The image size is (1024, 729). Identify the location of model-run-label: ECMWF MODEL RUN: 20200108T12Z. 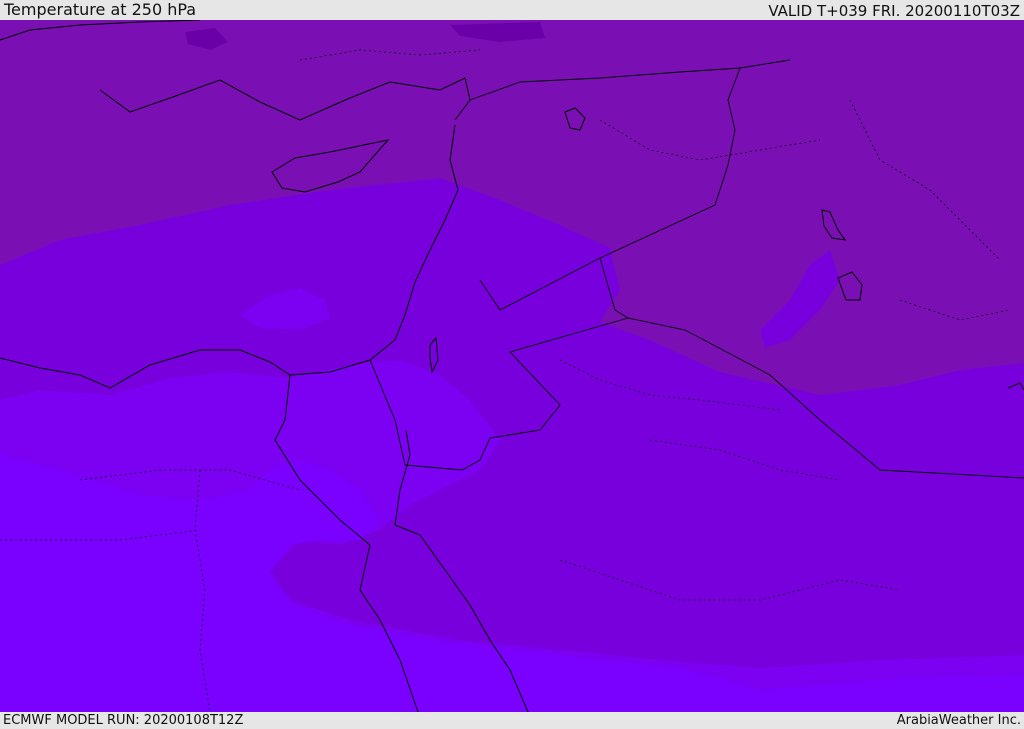
(123, 720).